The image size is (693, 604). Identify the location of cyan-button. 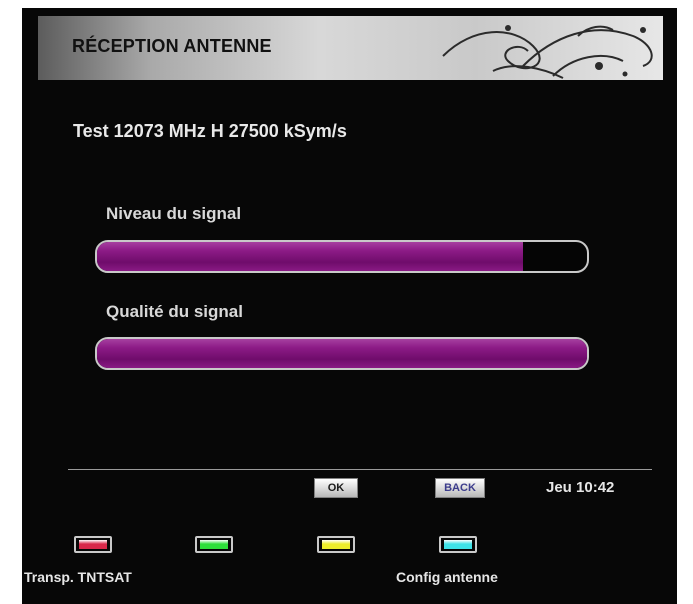
(458, 544).